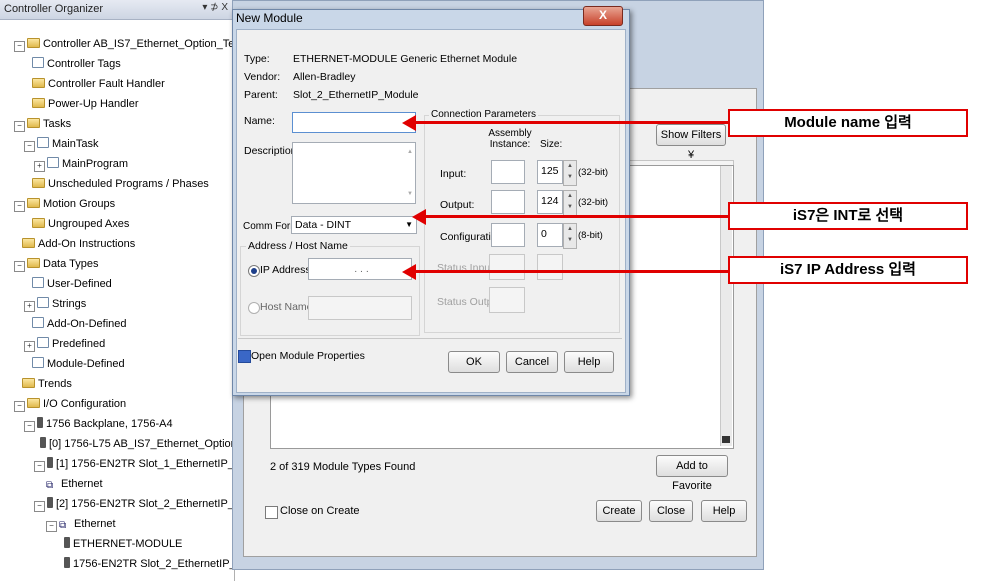 The width and height of the screenshot is (994, 581). Describe the element at coordinates (354, 173) in the screenshot. I see `description-textarea: ▲ ▼` at that location.